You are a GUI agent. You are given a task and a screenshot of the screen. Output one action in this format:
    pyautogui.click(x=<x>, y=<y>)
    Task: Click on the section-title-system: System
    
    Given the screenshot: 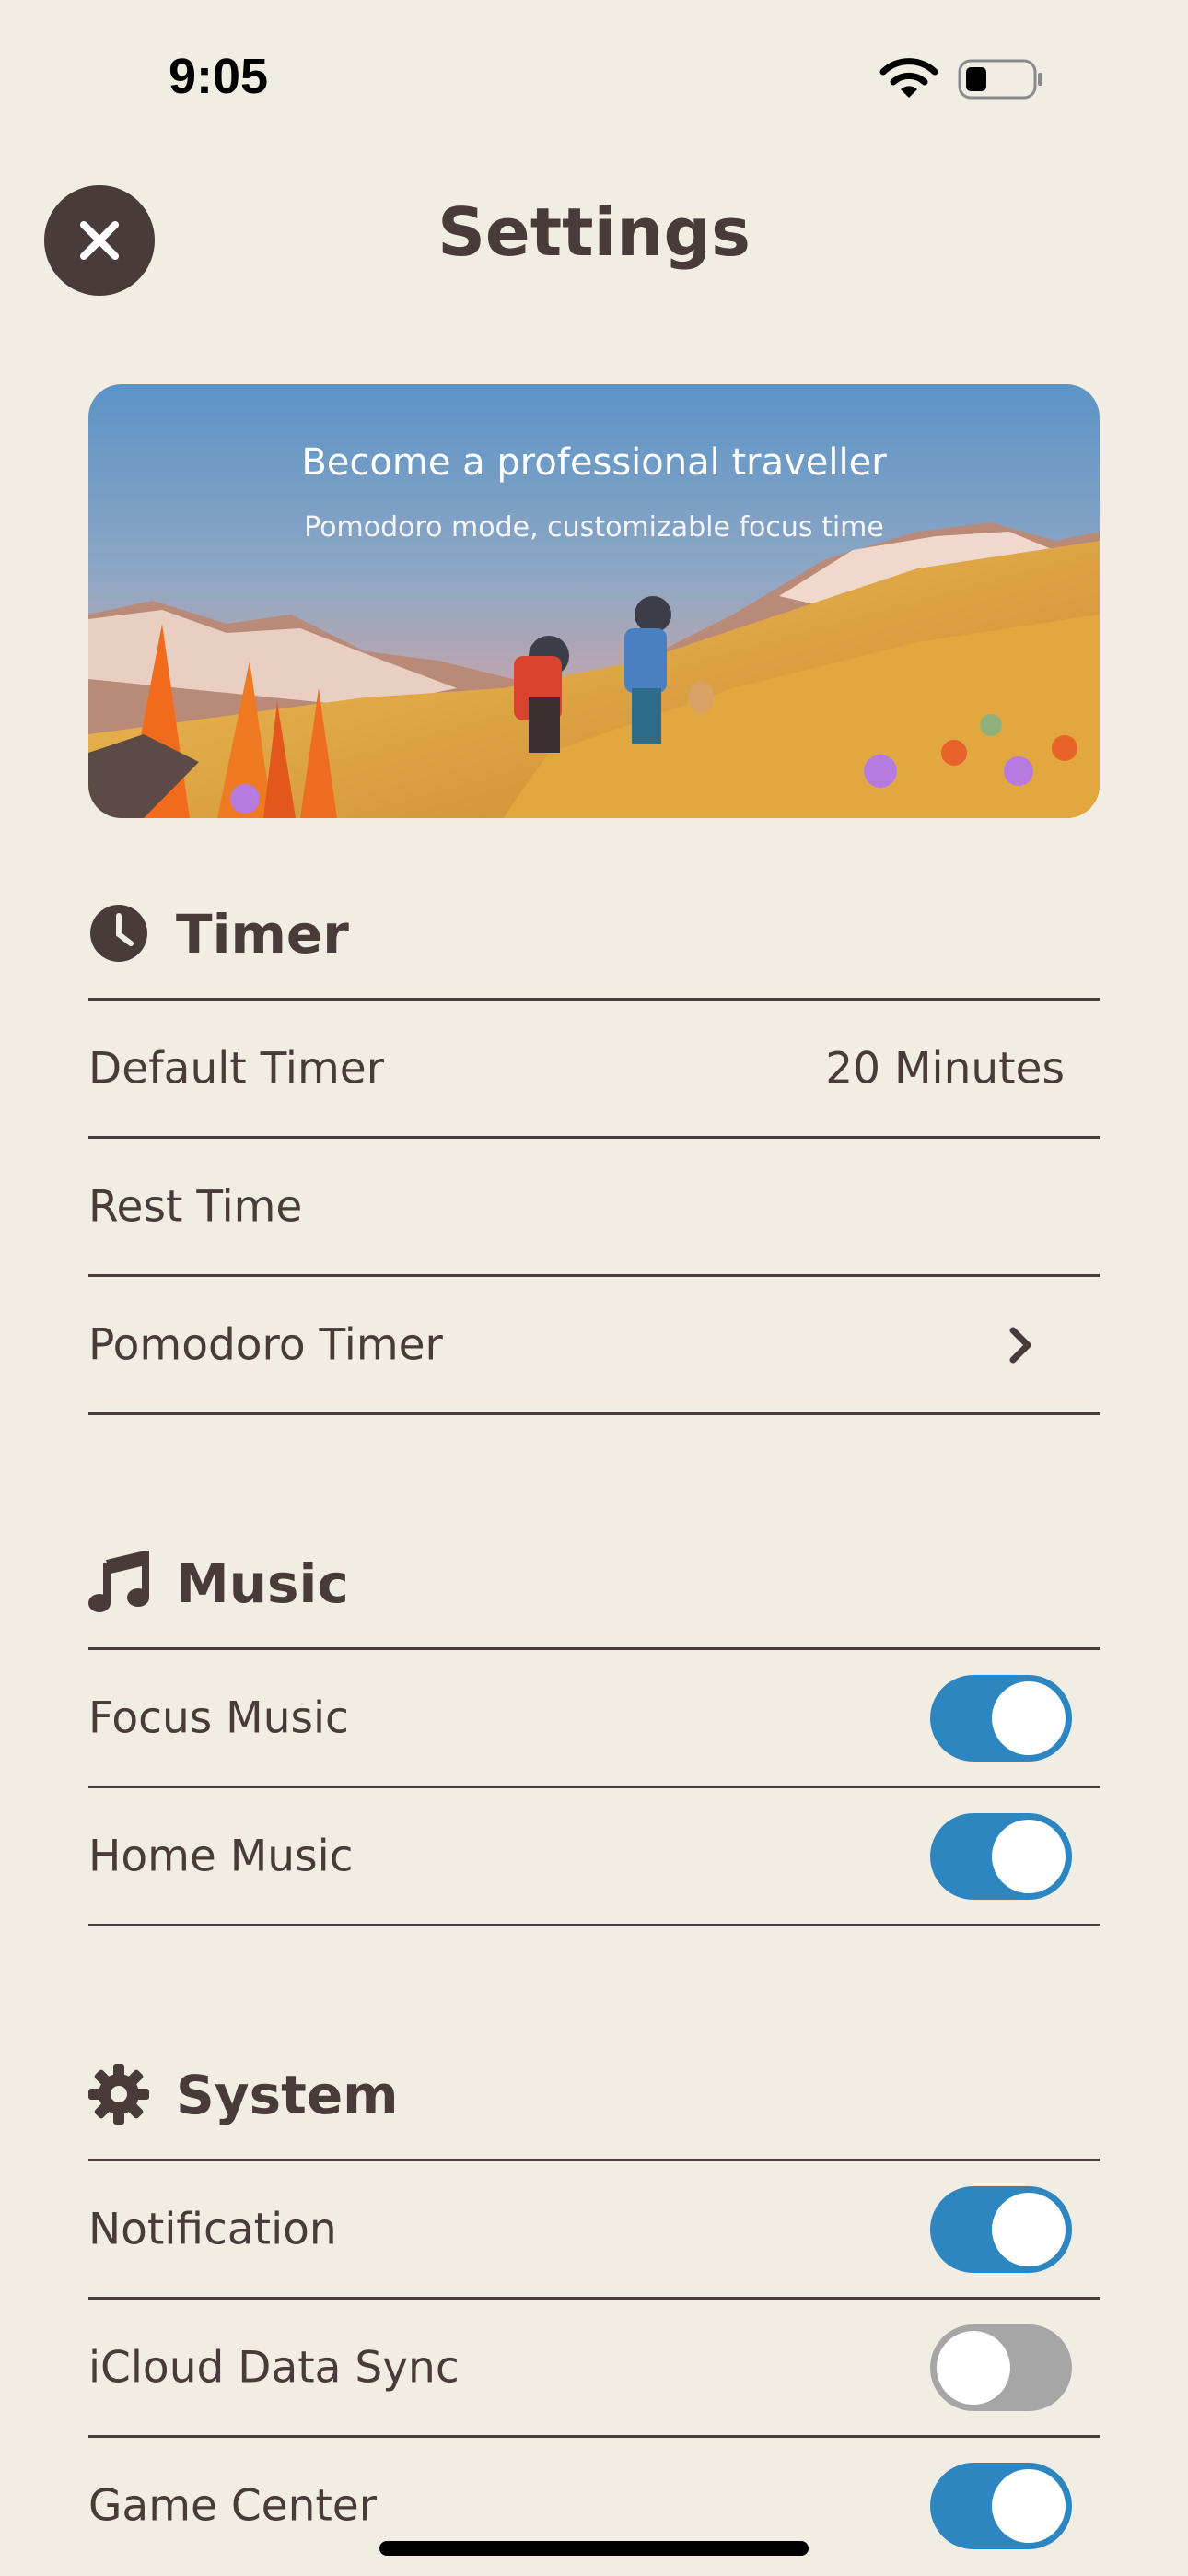 What is the action you would take?
    pyautogui.click(x=287, y=2095)
    